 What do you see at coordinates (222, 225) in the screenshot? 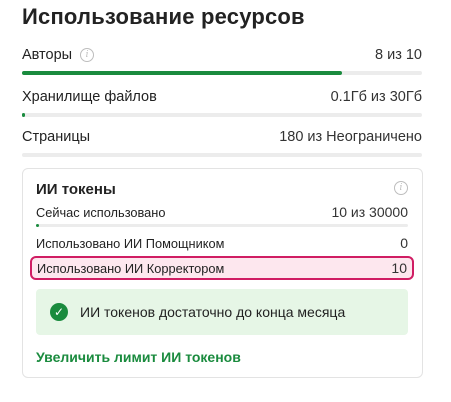
I see `ai-tokens-progress-bar` at bounding box center [222, 225].